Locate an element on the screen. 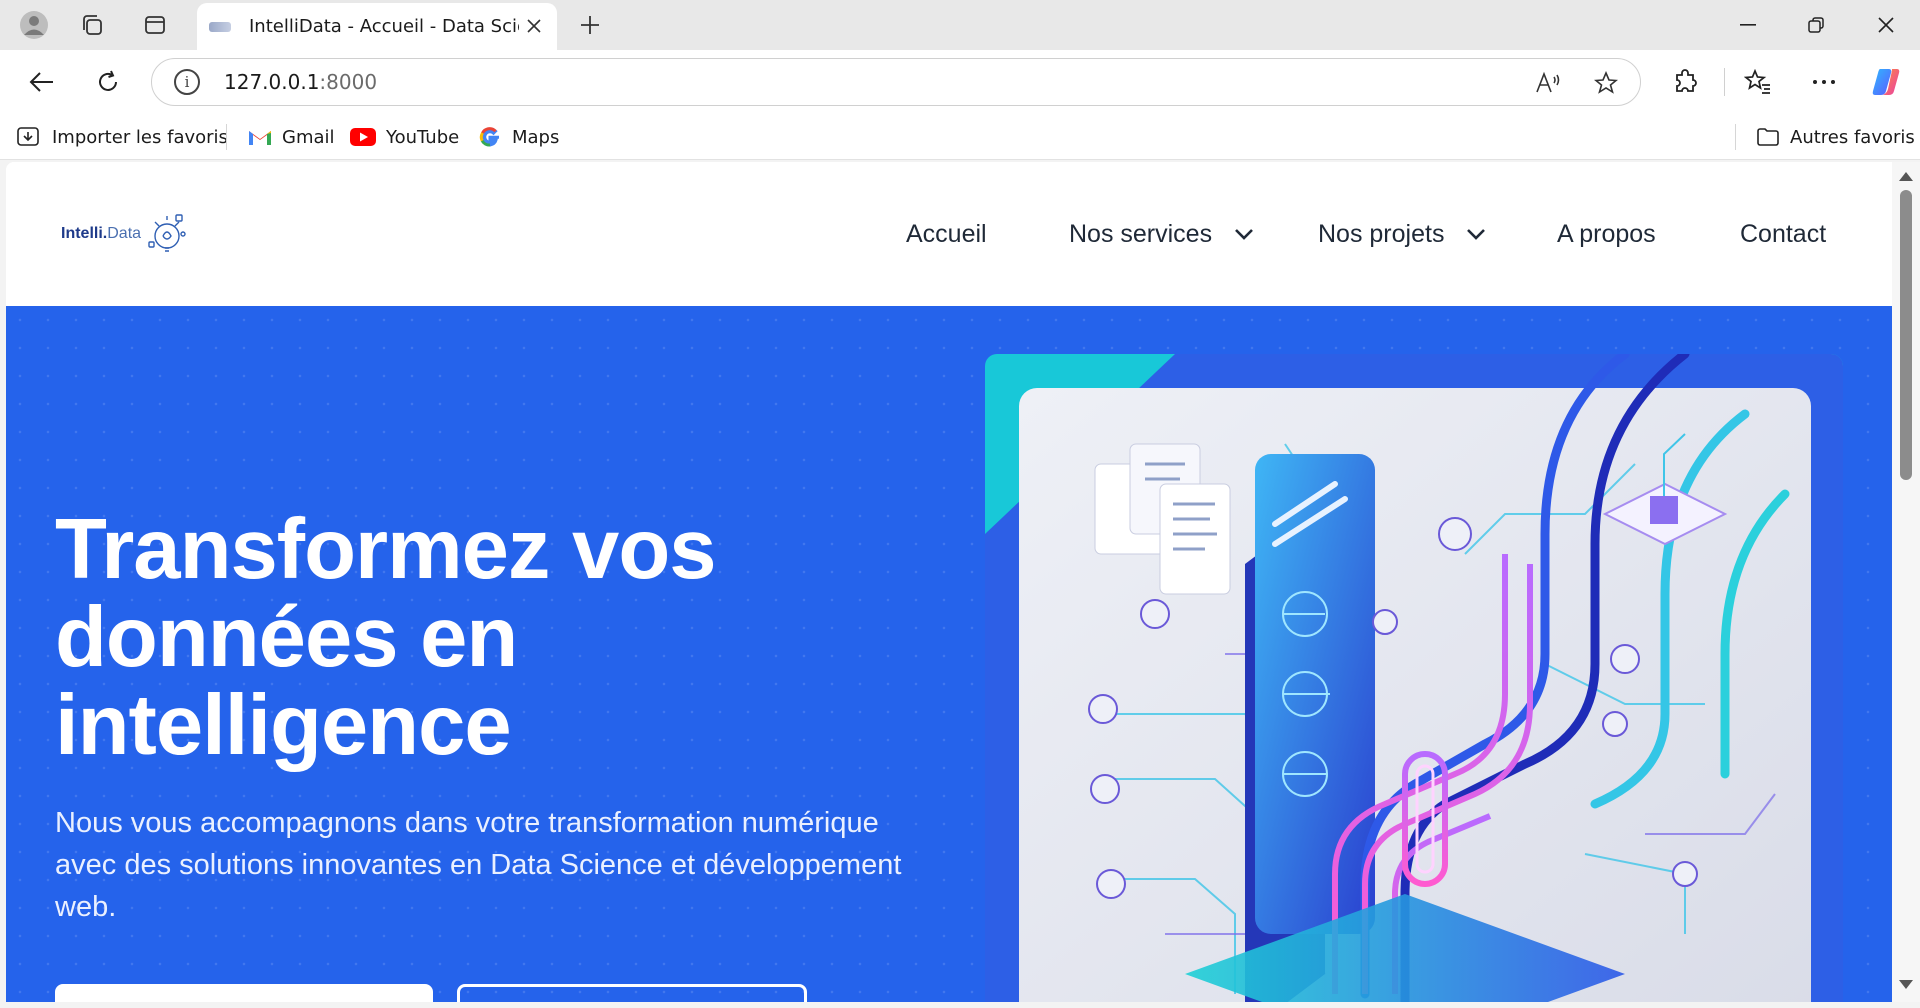 The image size is (1920, 1008). nav-nos-projets: Nos projets is located at coordinates (1402, 234).